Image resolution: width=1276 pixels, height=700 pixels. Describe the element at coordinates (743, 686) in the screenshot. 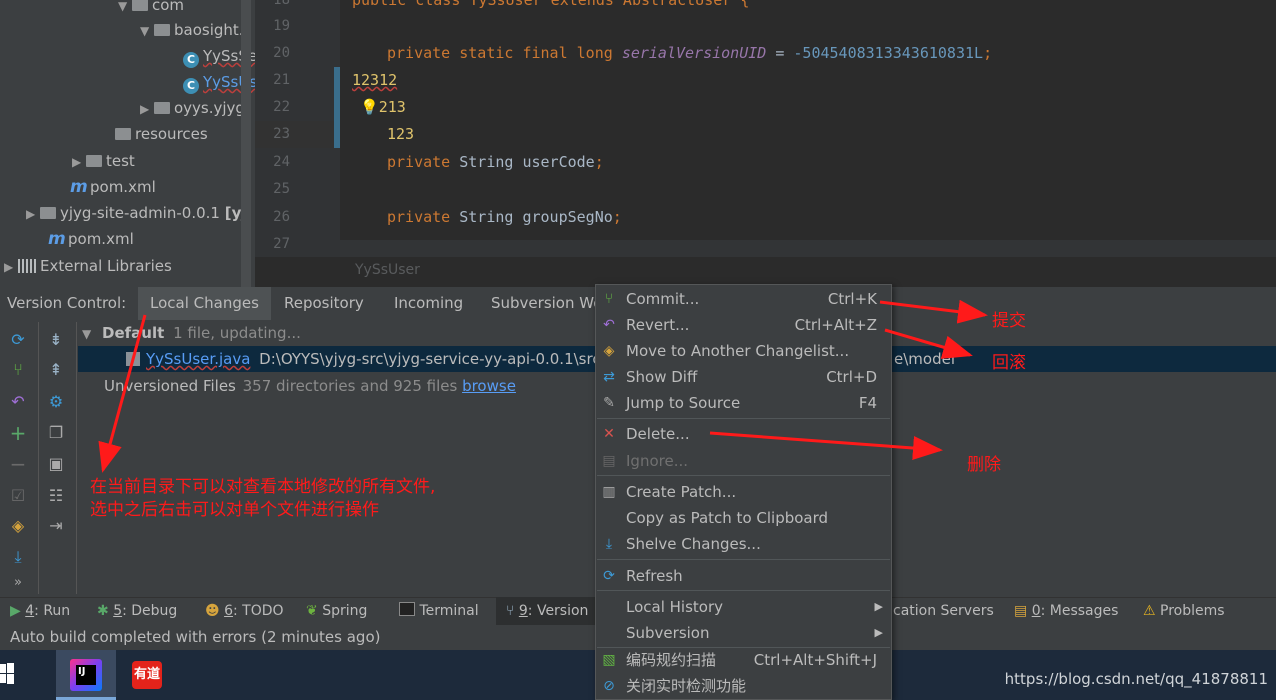

I see `menu-item-disable-realtime: ⊘ 关闭实时检测功能` at that location.